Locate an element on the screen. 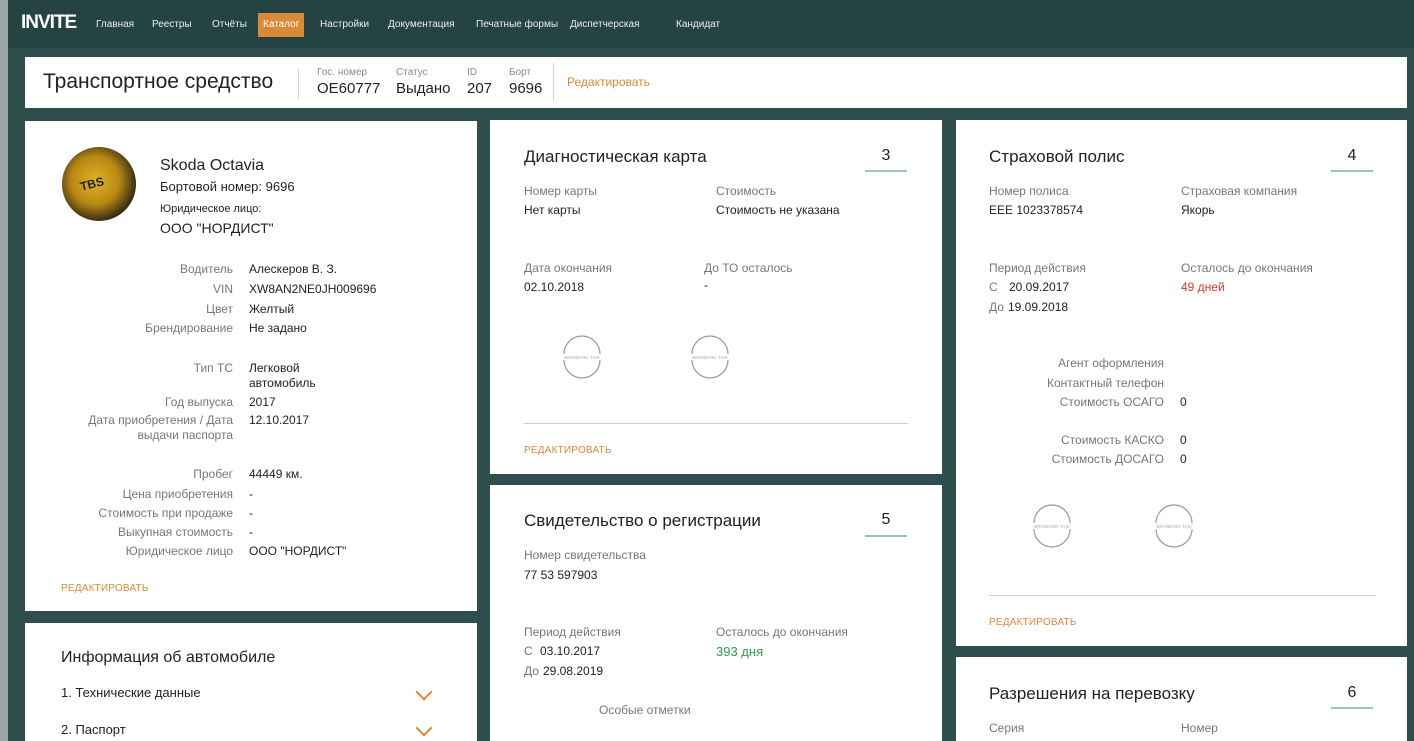 Image resolution: width=1414 pixels, height=741 pixels. insurance-edit-link: РЕДАКТИРОВАТЬ is located at coordinates (1033, 622).